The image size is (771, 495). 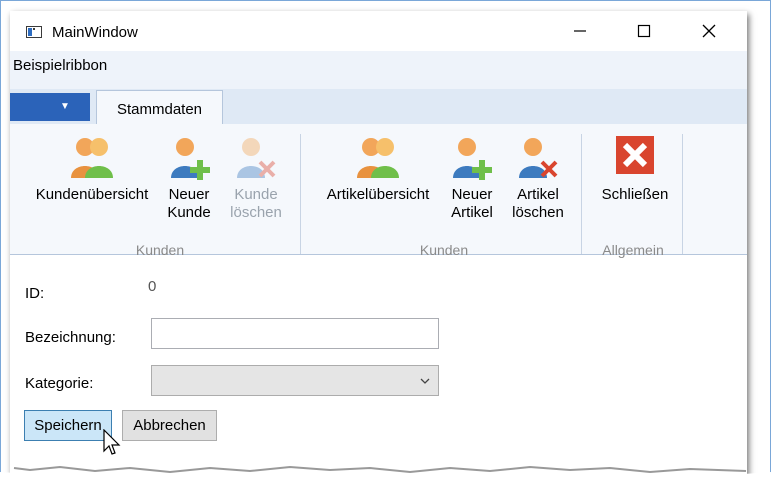 I want to click on maximize-icon, so click(x=644, y=31).